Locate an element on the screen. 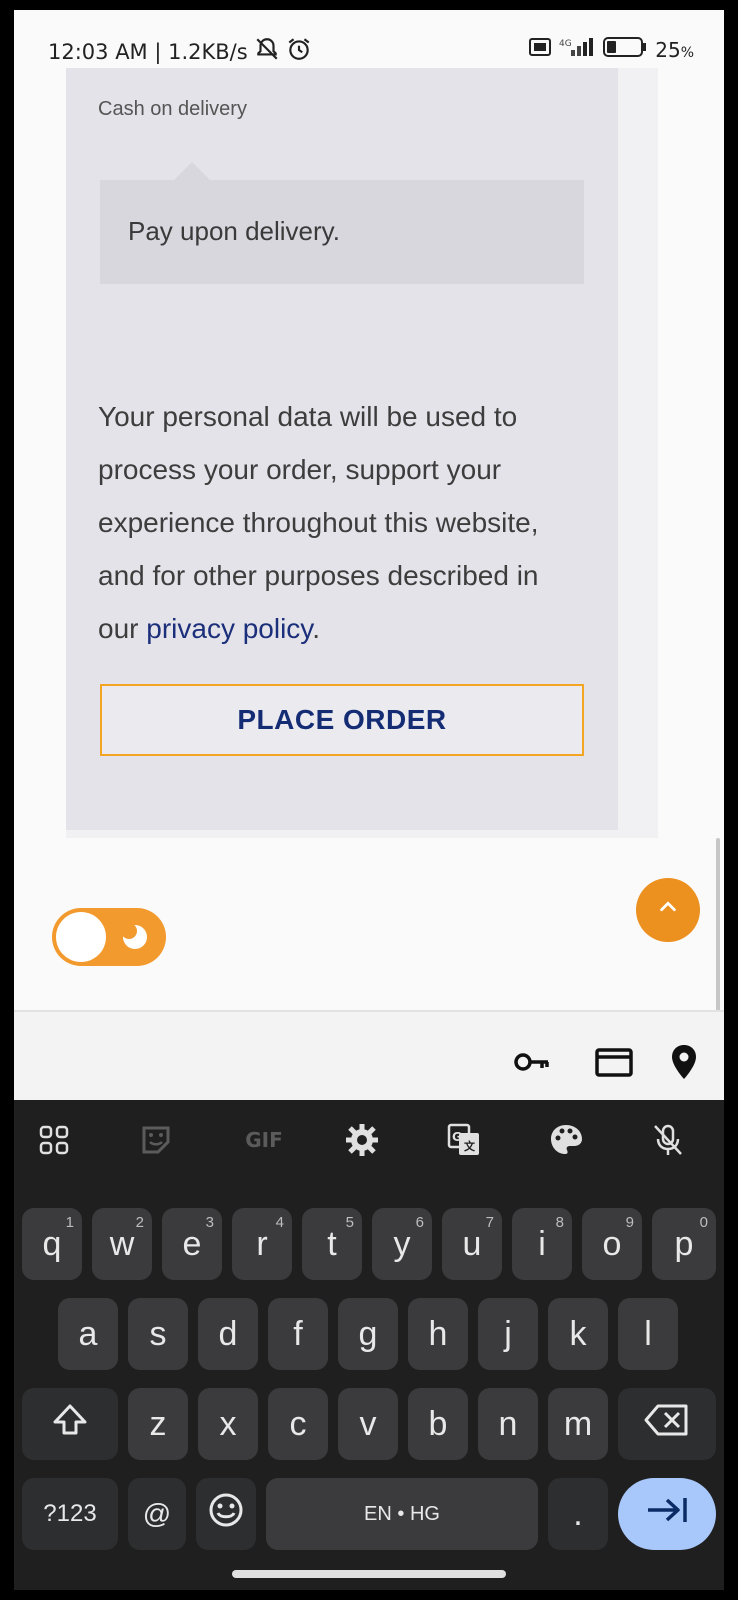  gif-button: GIF is located at coordinates (264, 1140).